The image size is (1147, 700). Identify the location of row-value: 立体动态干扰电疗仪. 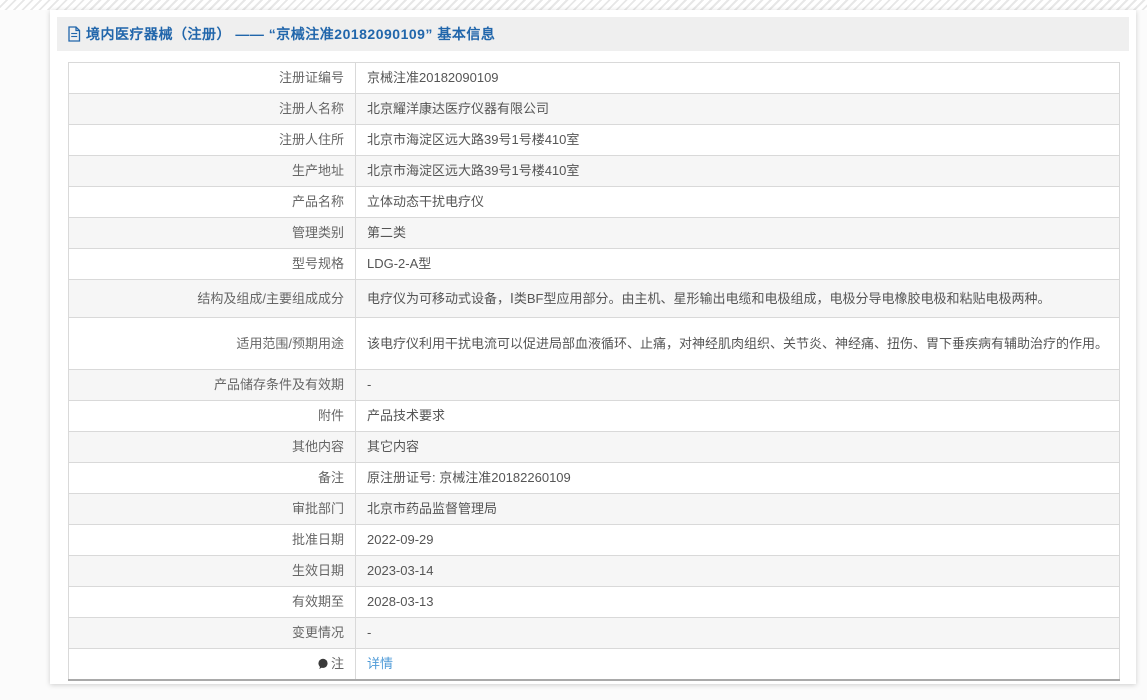
(737, 202).